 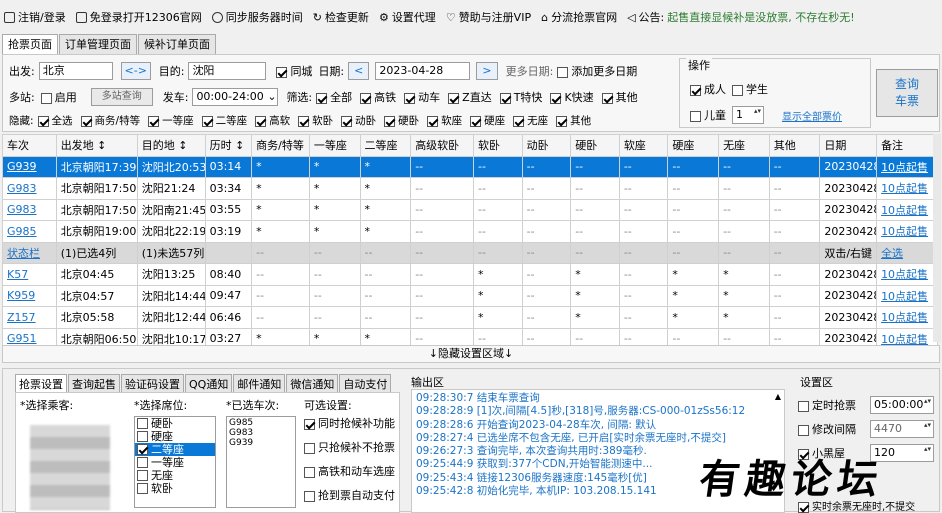 I want to click on tab-waitlist: 候补订单页面, so click(x=177, y=44).